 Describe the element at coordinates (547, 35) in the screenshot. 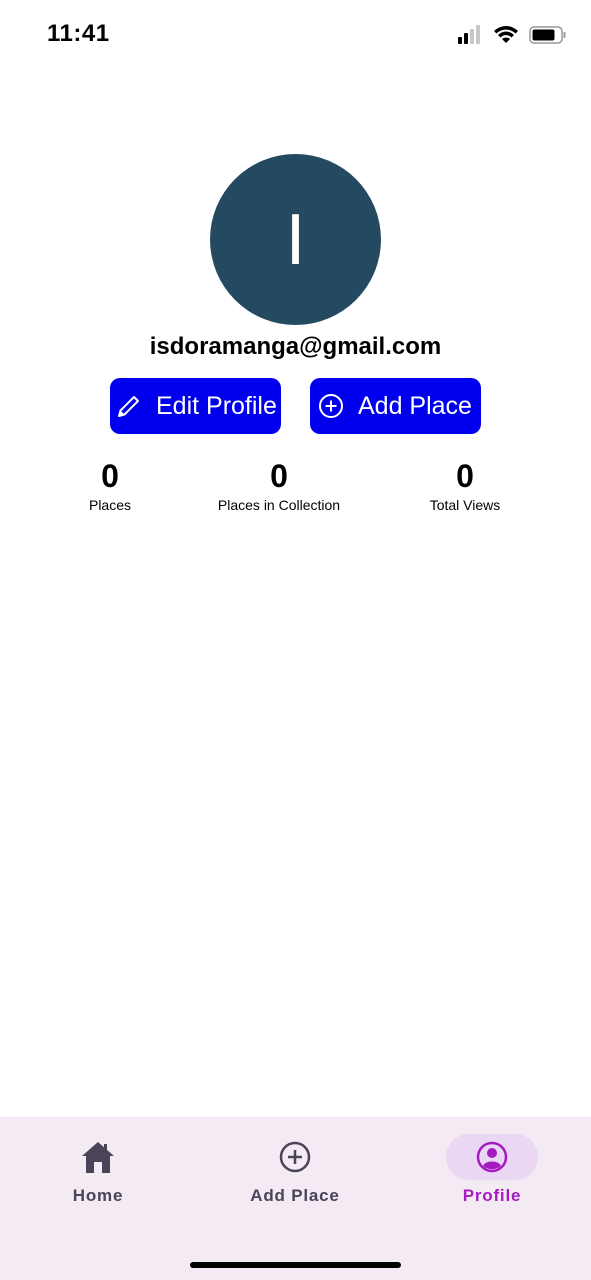

I see `battery-icon` at that location.